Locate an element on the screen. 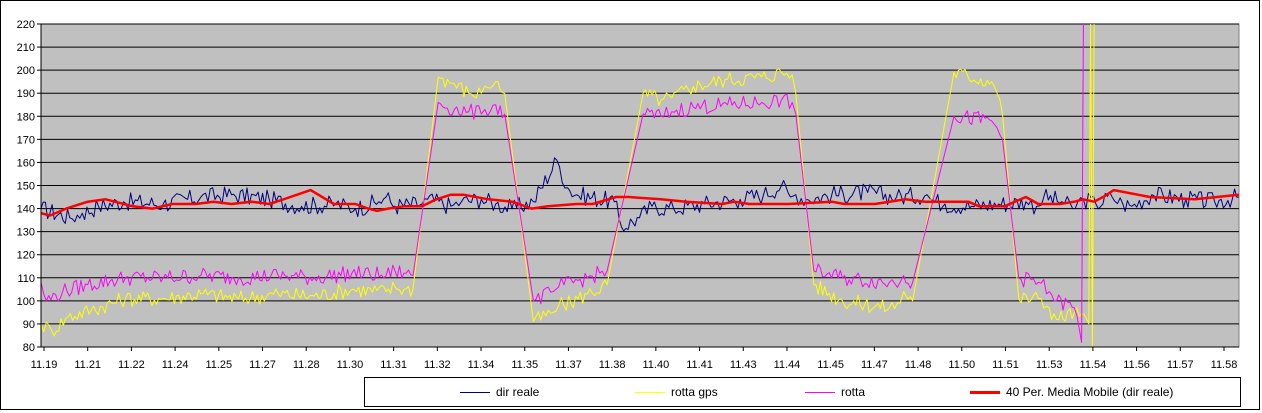  x-tick-label: 11.28 is located at coordinates (306, 365).